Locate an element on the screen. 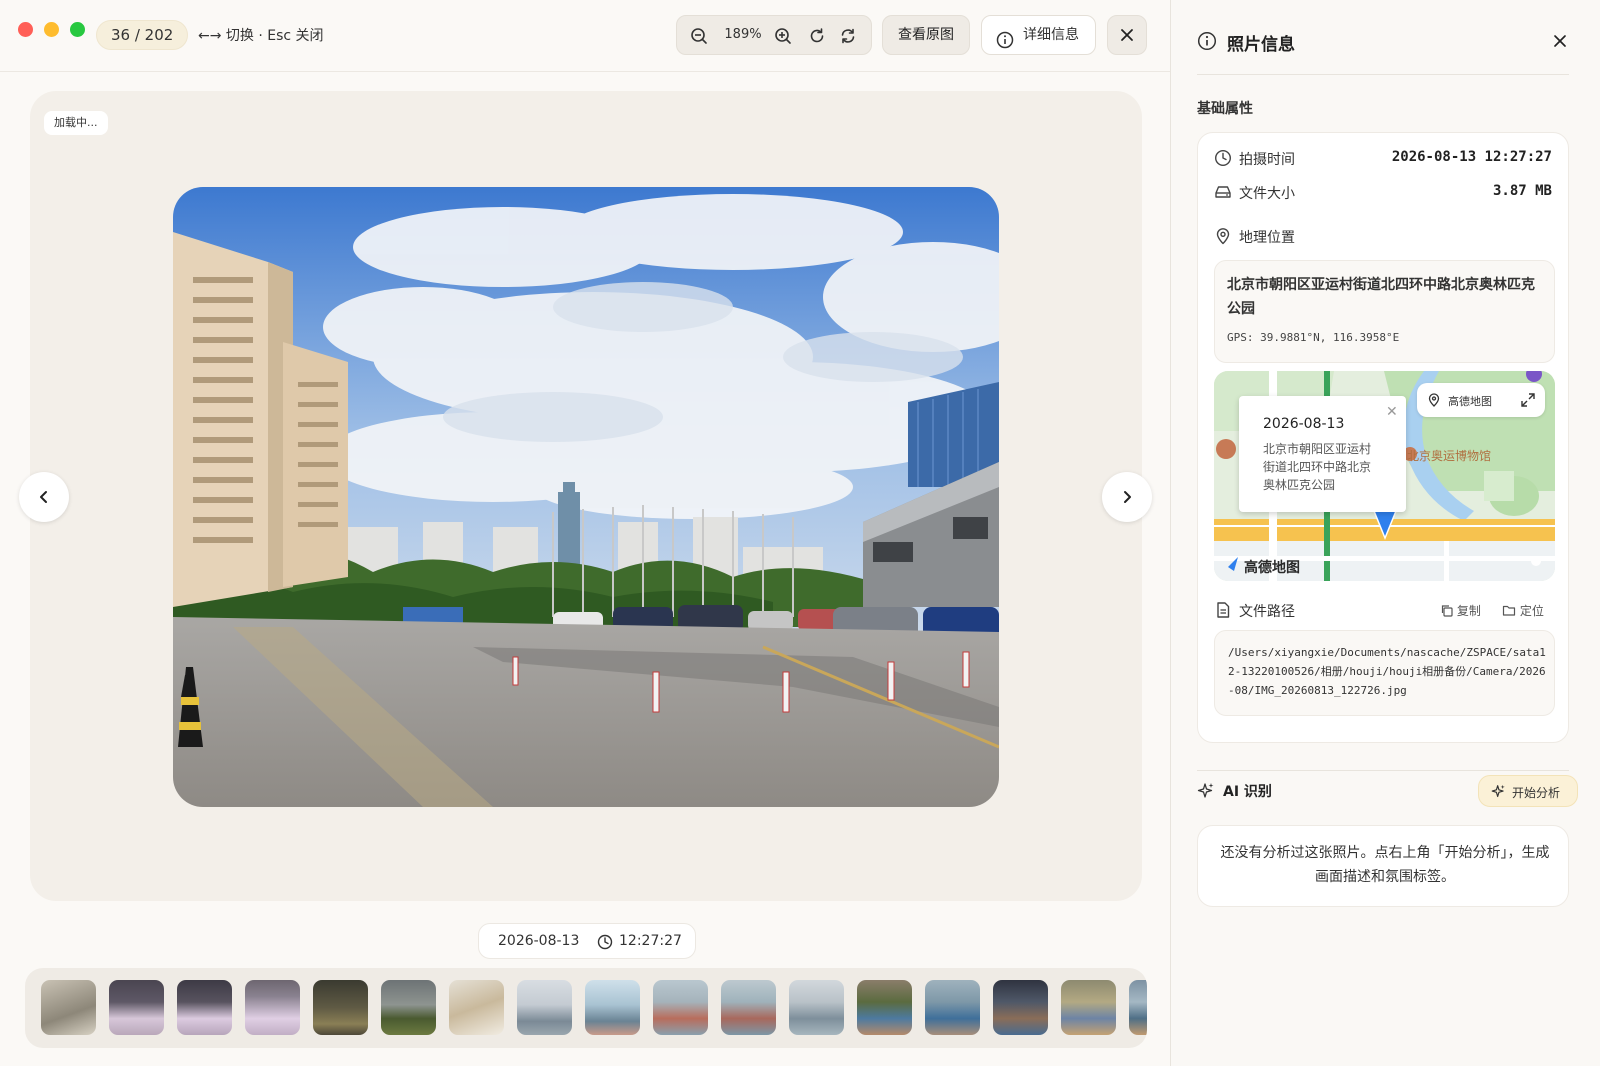 Image resolution: width=1600 pixels, height=1066 pixels. copy-path-button: 复制 is located at coordinates (1460, 610).